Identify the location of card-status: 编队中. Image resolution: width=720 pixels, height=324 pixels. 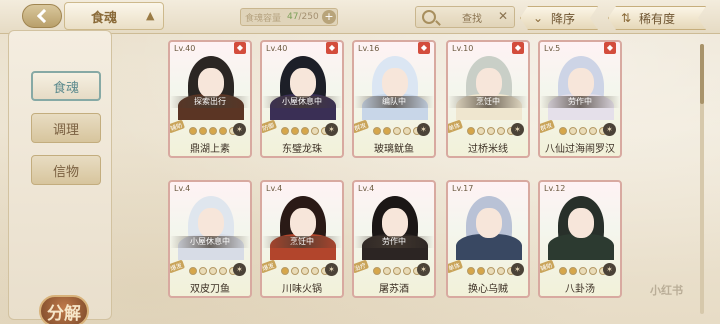
(394, 102).